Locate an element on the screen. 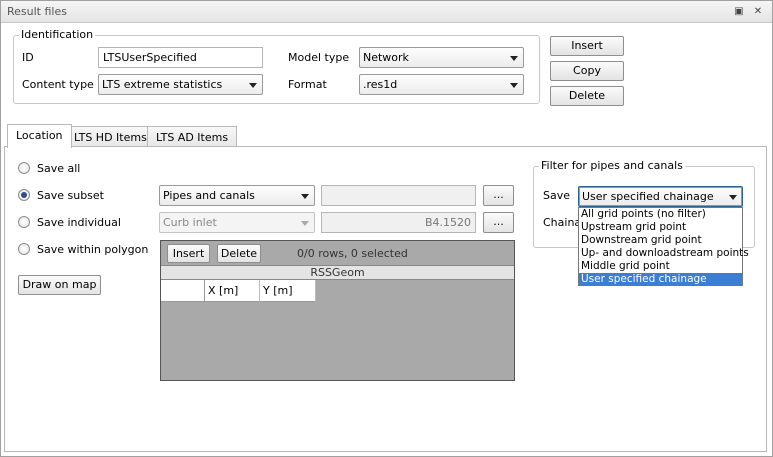 This screenshot has width=773, height=457. filter-save-select: User specified chainage is located at coordinates (660, 196).